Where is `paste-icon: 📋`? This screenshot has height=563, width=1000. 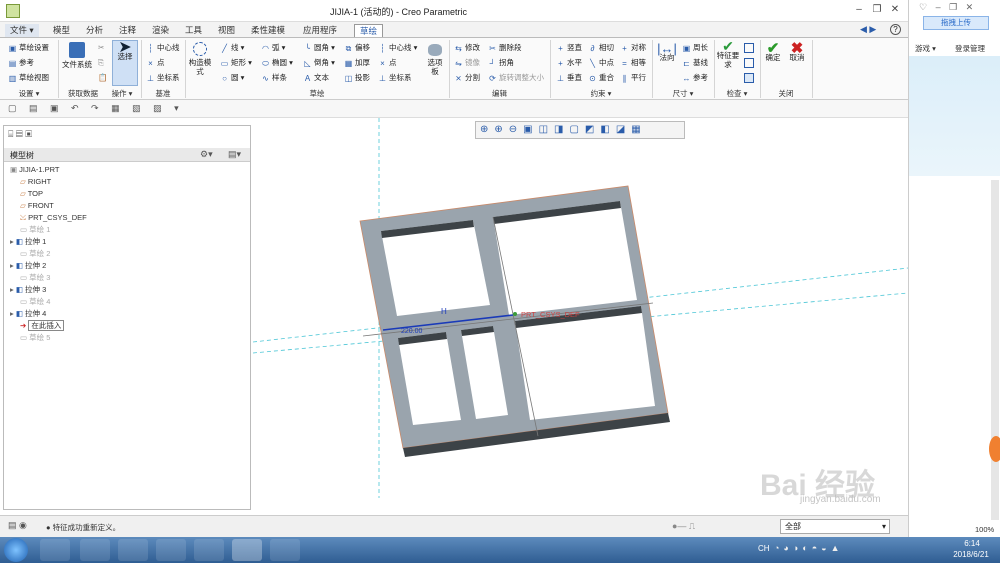 paste-icon: 📋 is located at coordinates (102, 78).